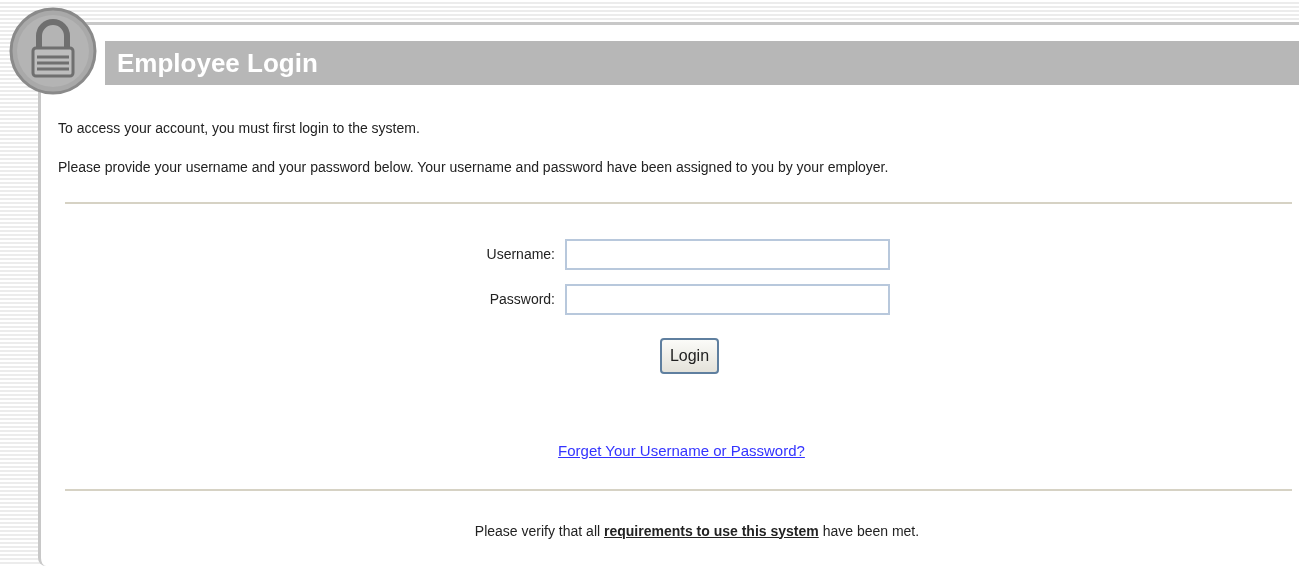 Image resolution: width=1299 pixels, height=566 pixels. Describe the element at coordinates (727, 299) in the screenshot. I see `password-field` at that location.